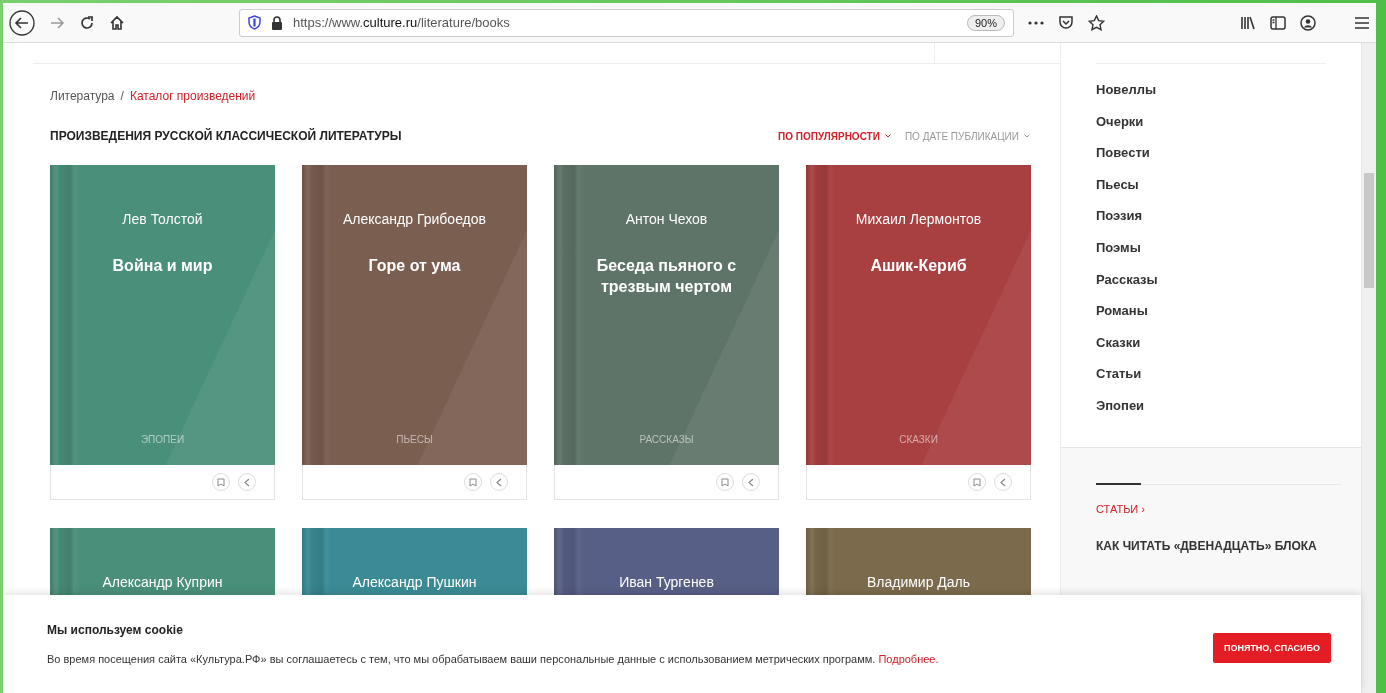 The width and height of the screenshot is (1386, 693). Describe the element at coordinates (1211, 89) in the screenshot. I see `genre-link: Новеллы` at that location.